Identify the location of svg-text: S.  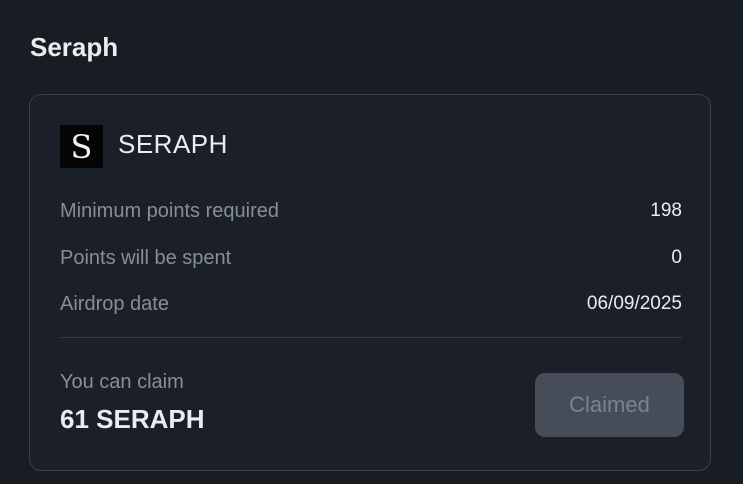
(82, 147).